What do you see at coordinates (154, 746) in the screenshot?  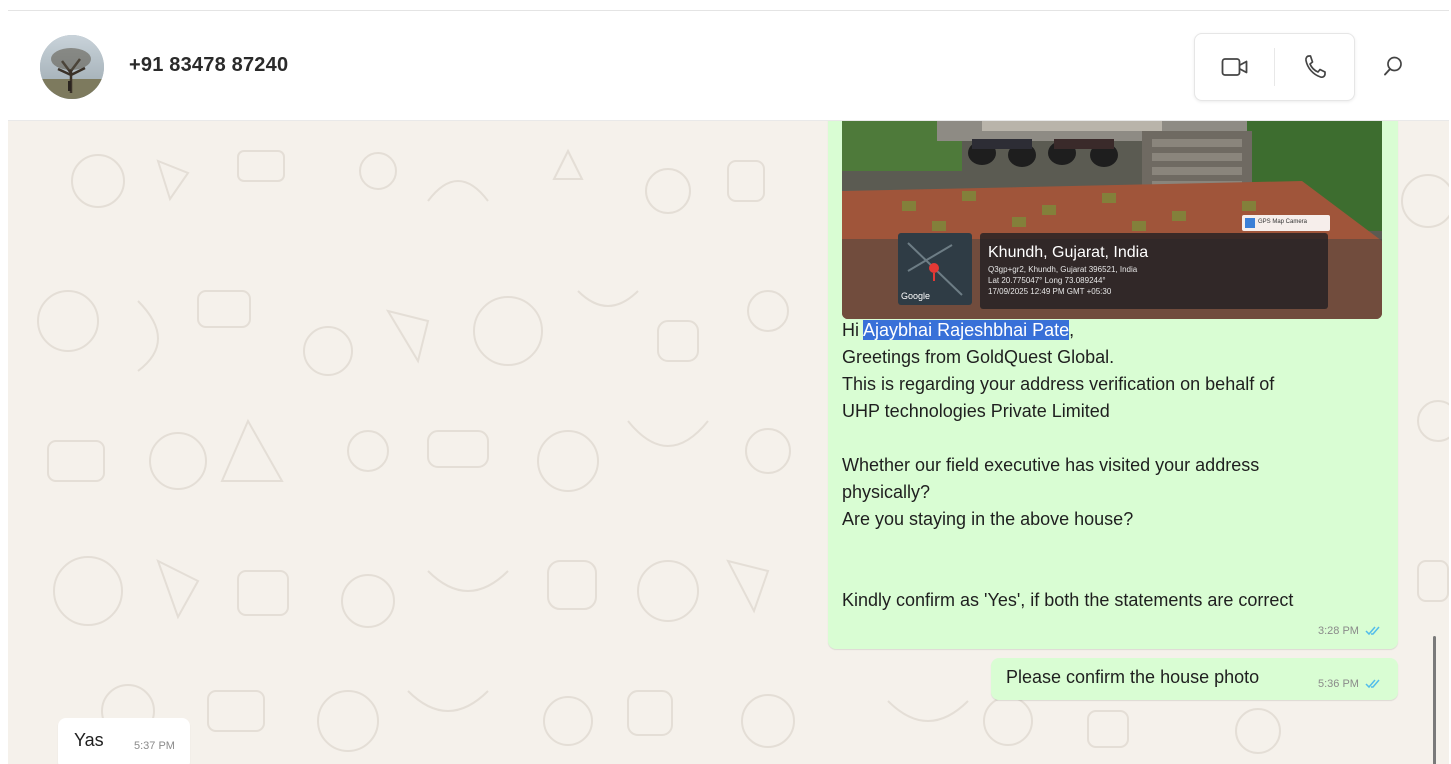 I see `message-time: 5:37 PM` at bounding box center [154, 746].